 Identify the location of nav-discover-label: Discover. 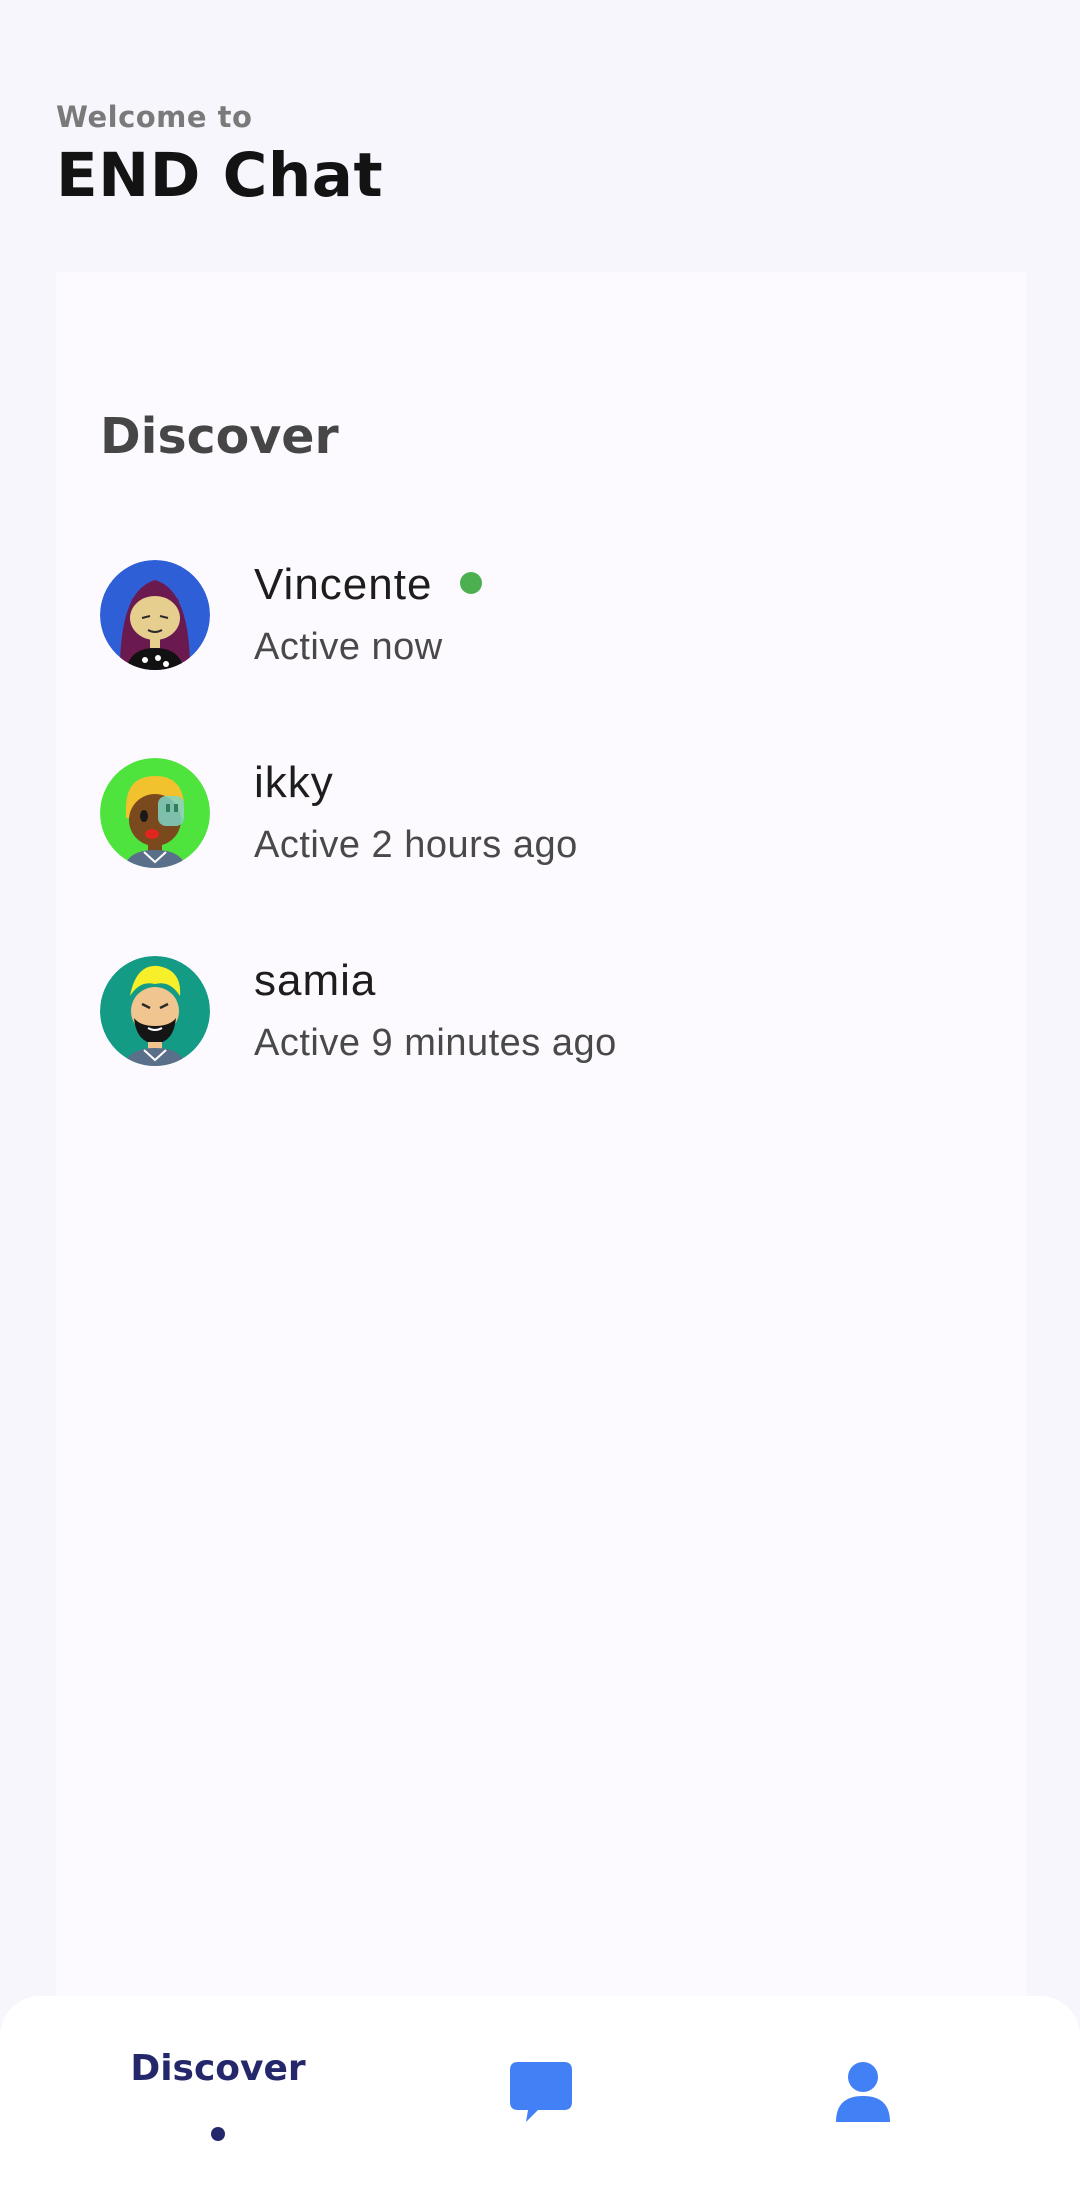
(218, 2068).